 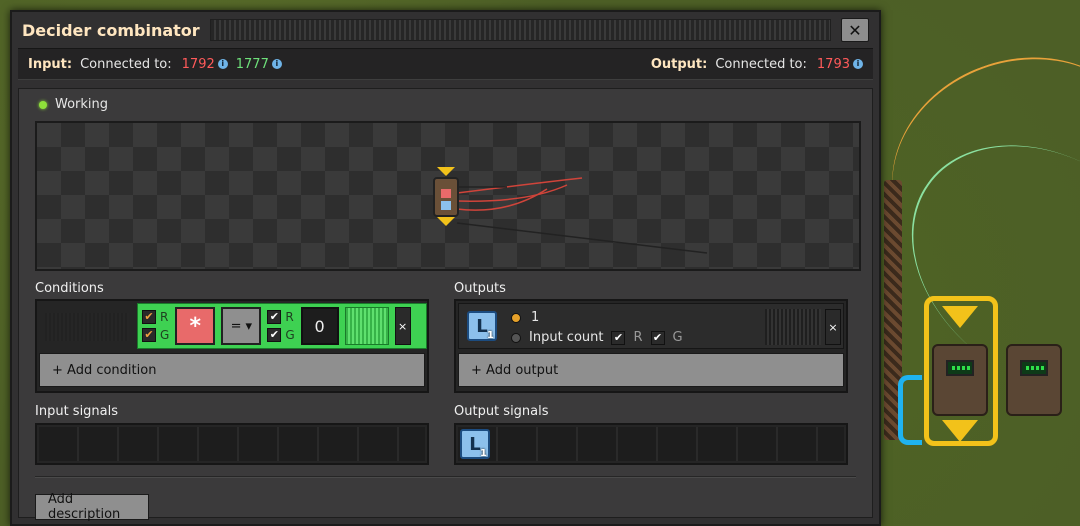 What do you see at coordinates (855, 30) in the screenshot?
I see `close-button: ✕` at bounding box center [855, 30].